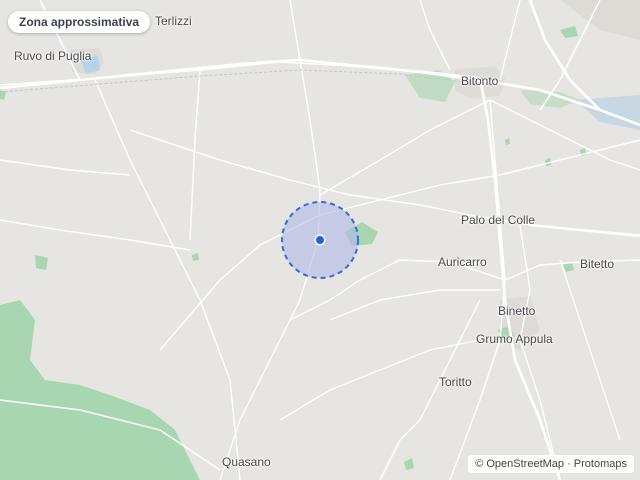 The width and height of the screenshot is (640, 480). I want to click on approximate-area-badge: Zona approssimativa, so click(79, 22).